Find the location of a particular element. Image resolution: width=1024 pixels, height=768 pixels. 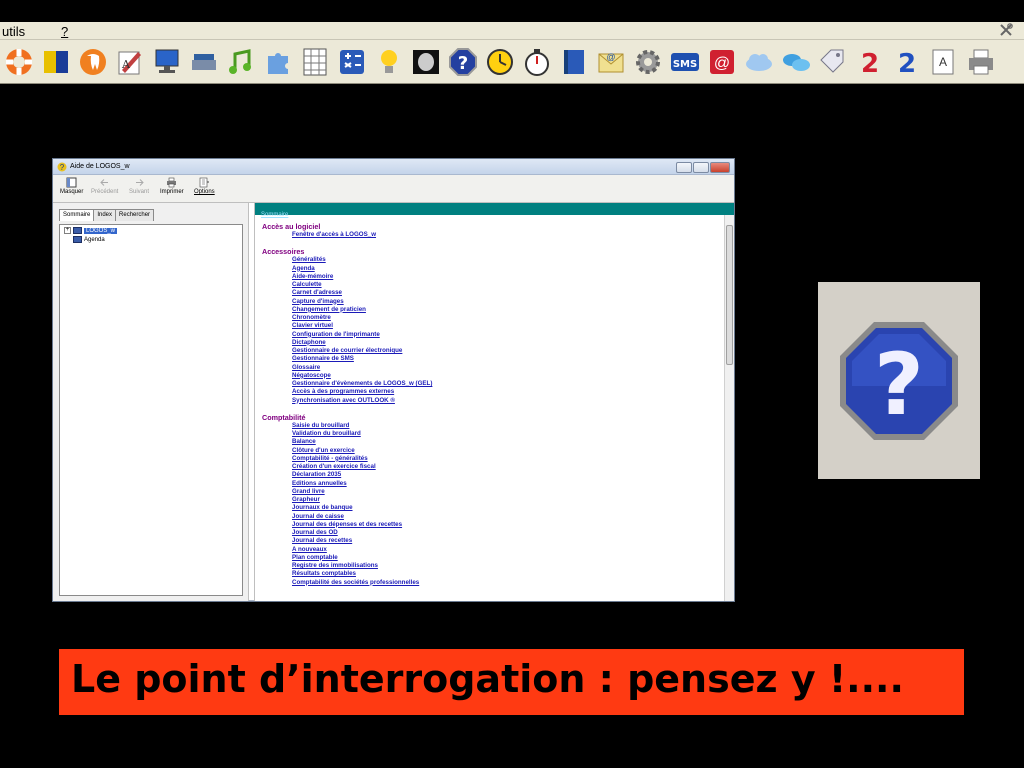

topic-link: Configuration de l'imprimante is located at coordinates (493, 335).